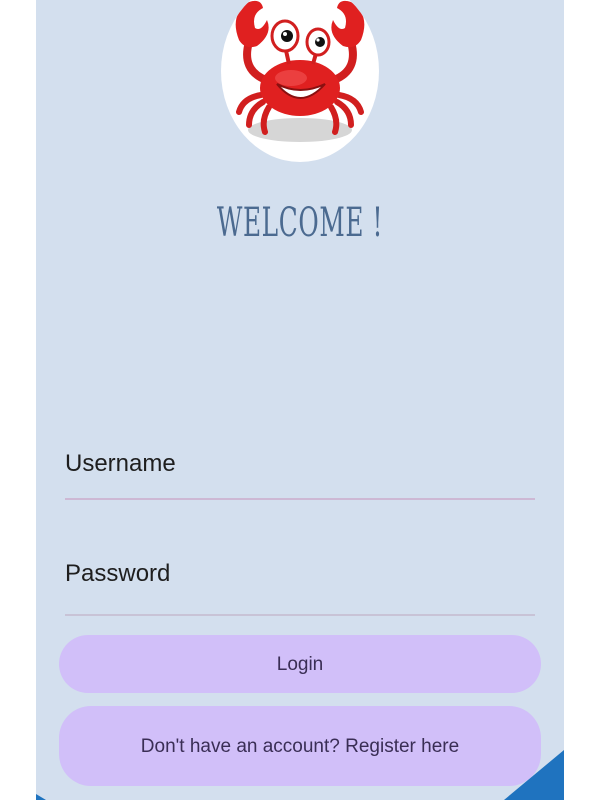  I want to click on corner-accent-left, so click(41, 797).